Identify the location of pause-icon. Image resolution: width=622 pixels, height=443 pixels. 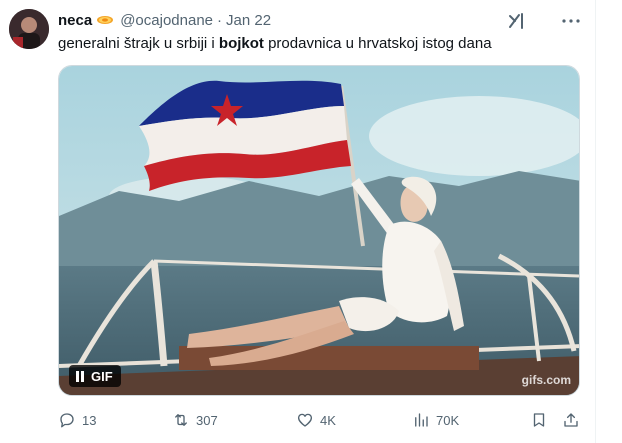
(80, 376).